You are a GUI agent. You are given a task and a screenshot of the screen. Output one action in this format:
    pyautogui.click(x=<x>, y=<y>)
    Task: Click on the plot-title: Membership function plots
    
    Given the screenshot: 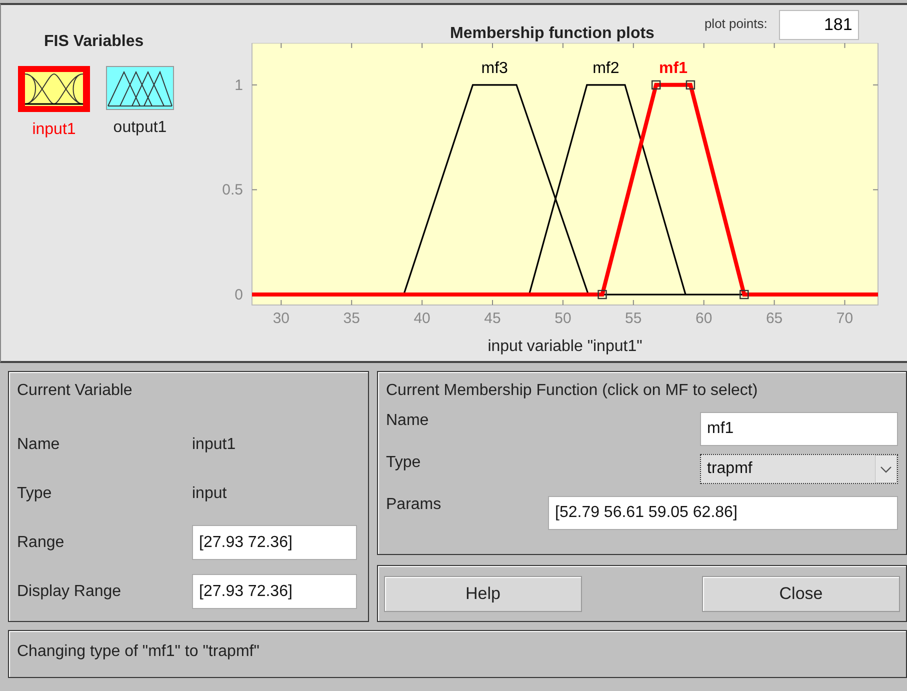 What is the action you would take?
    pyautogui.click(x=552, y=34)
    